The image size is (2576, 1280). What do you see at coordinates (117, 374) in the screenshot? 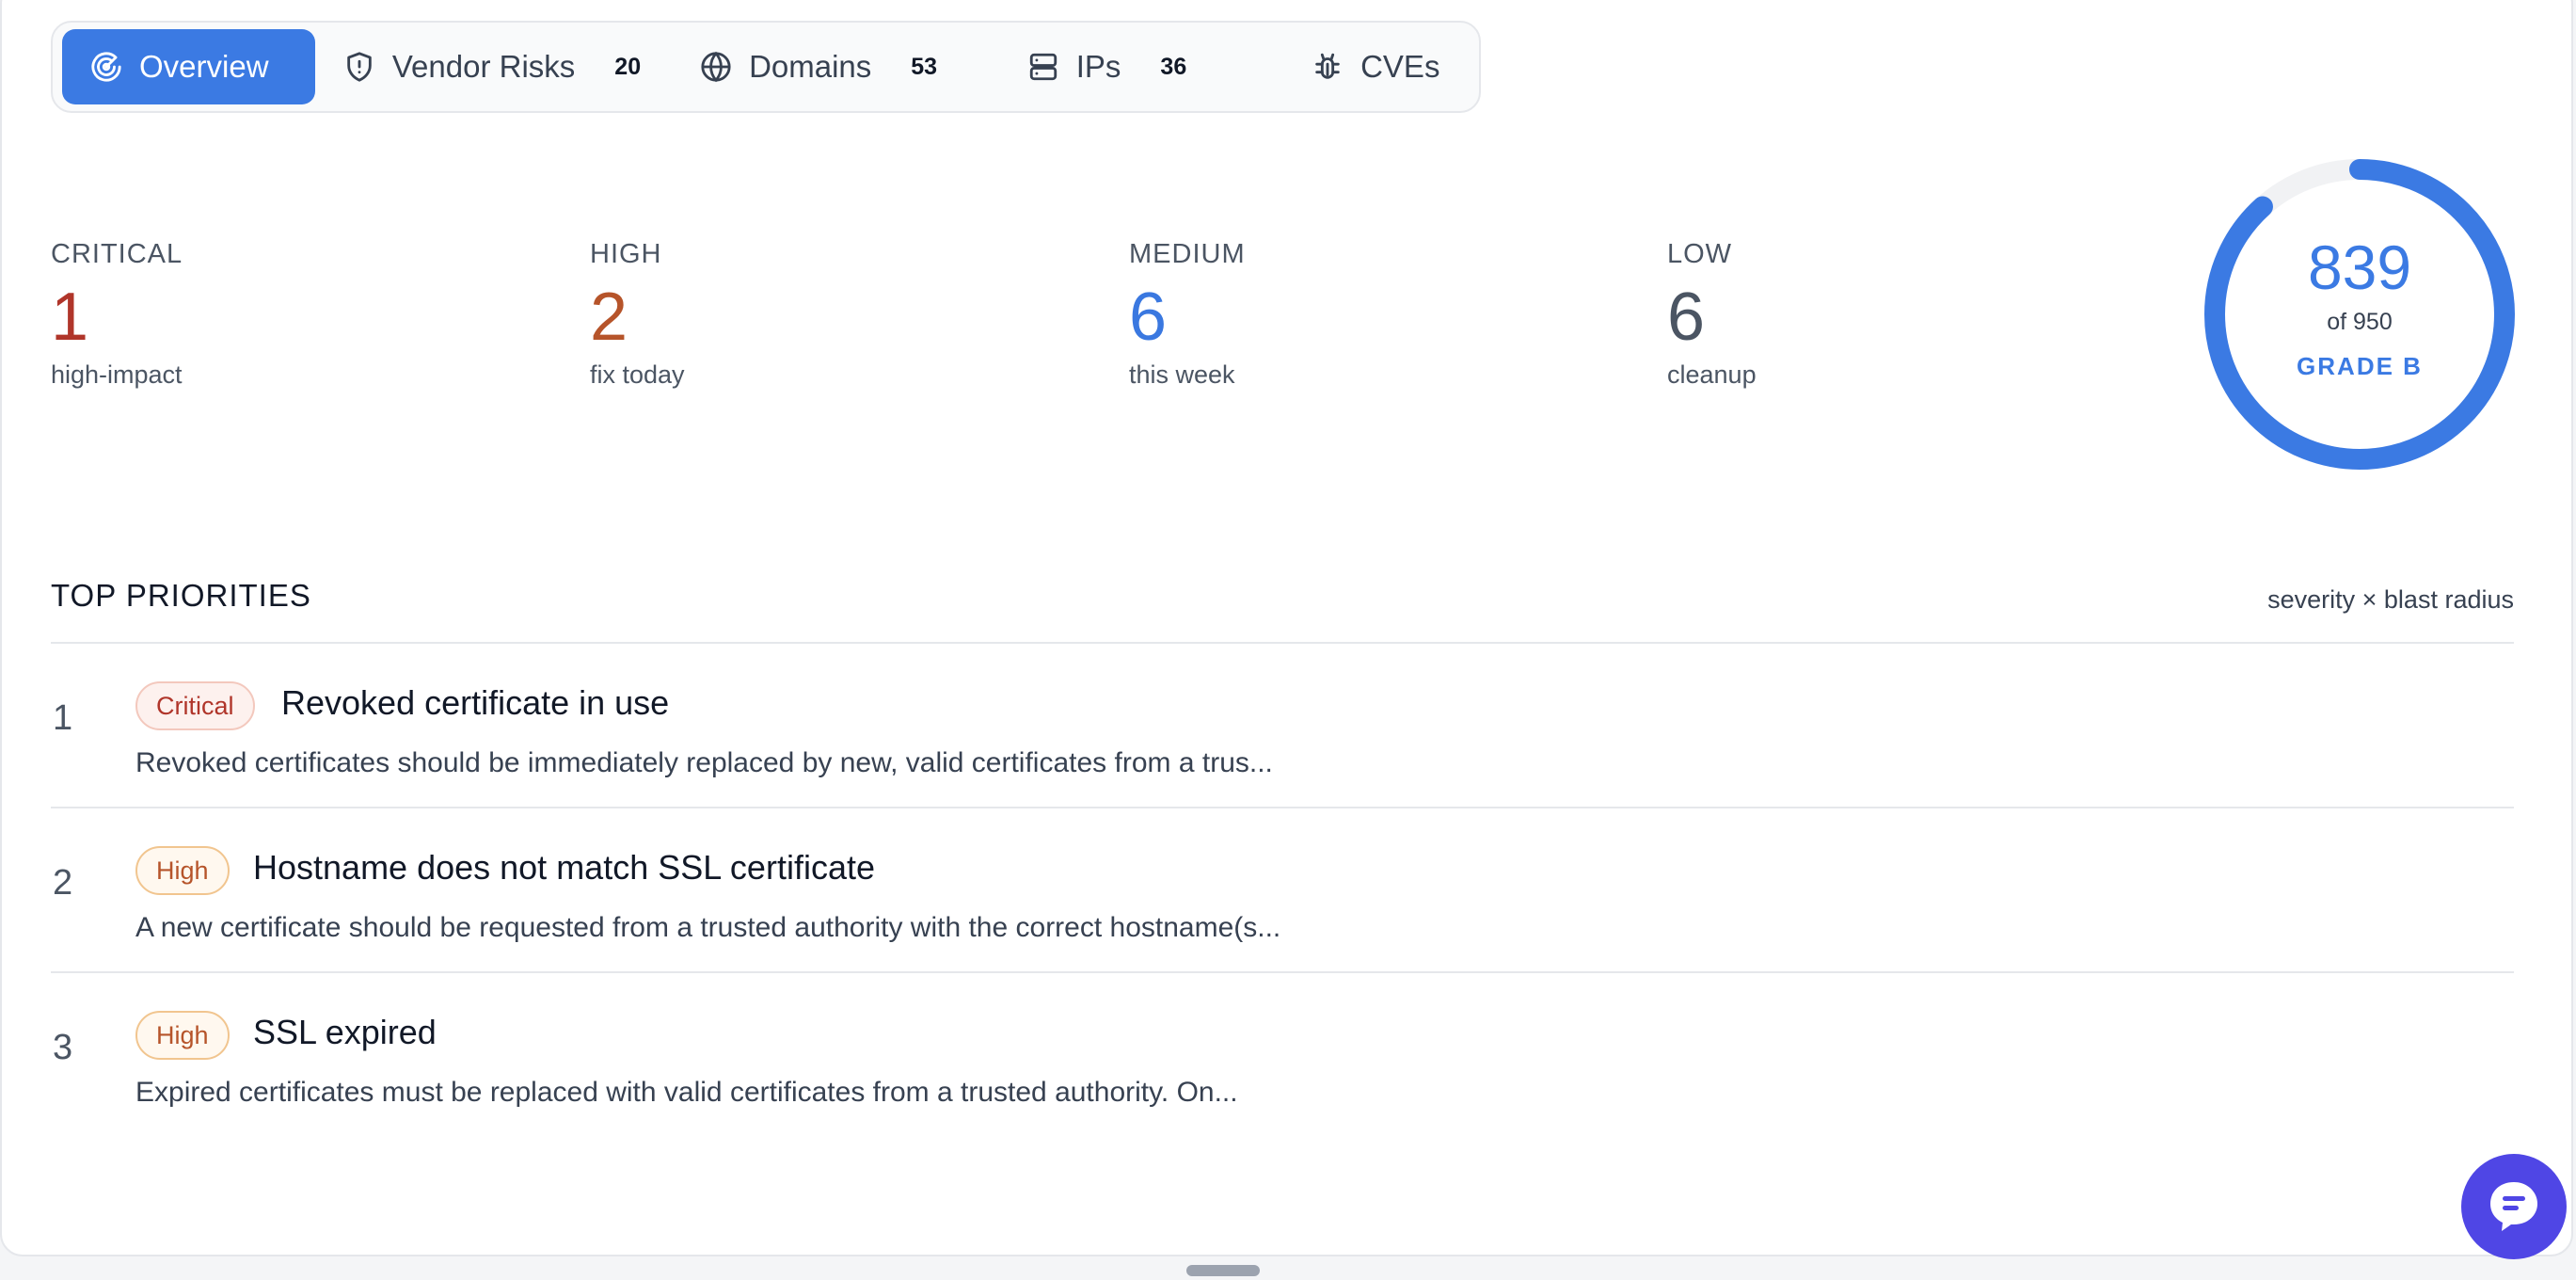
I see `severity-sub: high-impact` at bounding box center [117, 374].